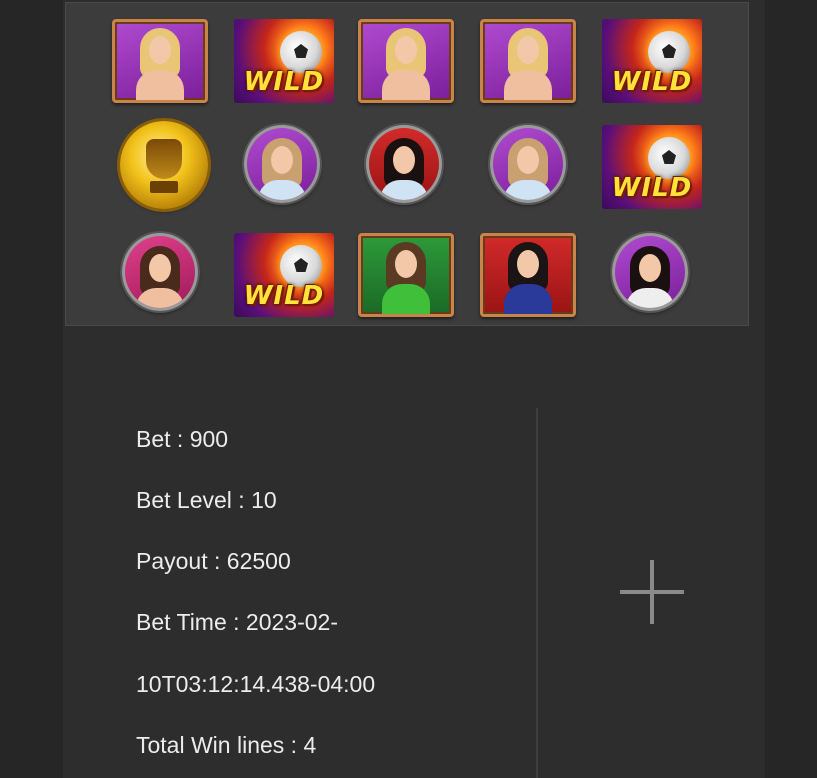  Describe the element at coordinates (31, 389) in the screenshot. I see `left-margin` at that location.